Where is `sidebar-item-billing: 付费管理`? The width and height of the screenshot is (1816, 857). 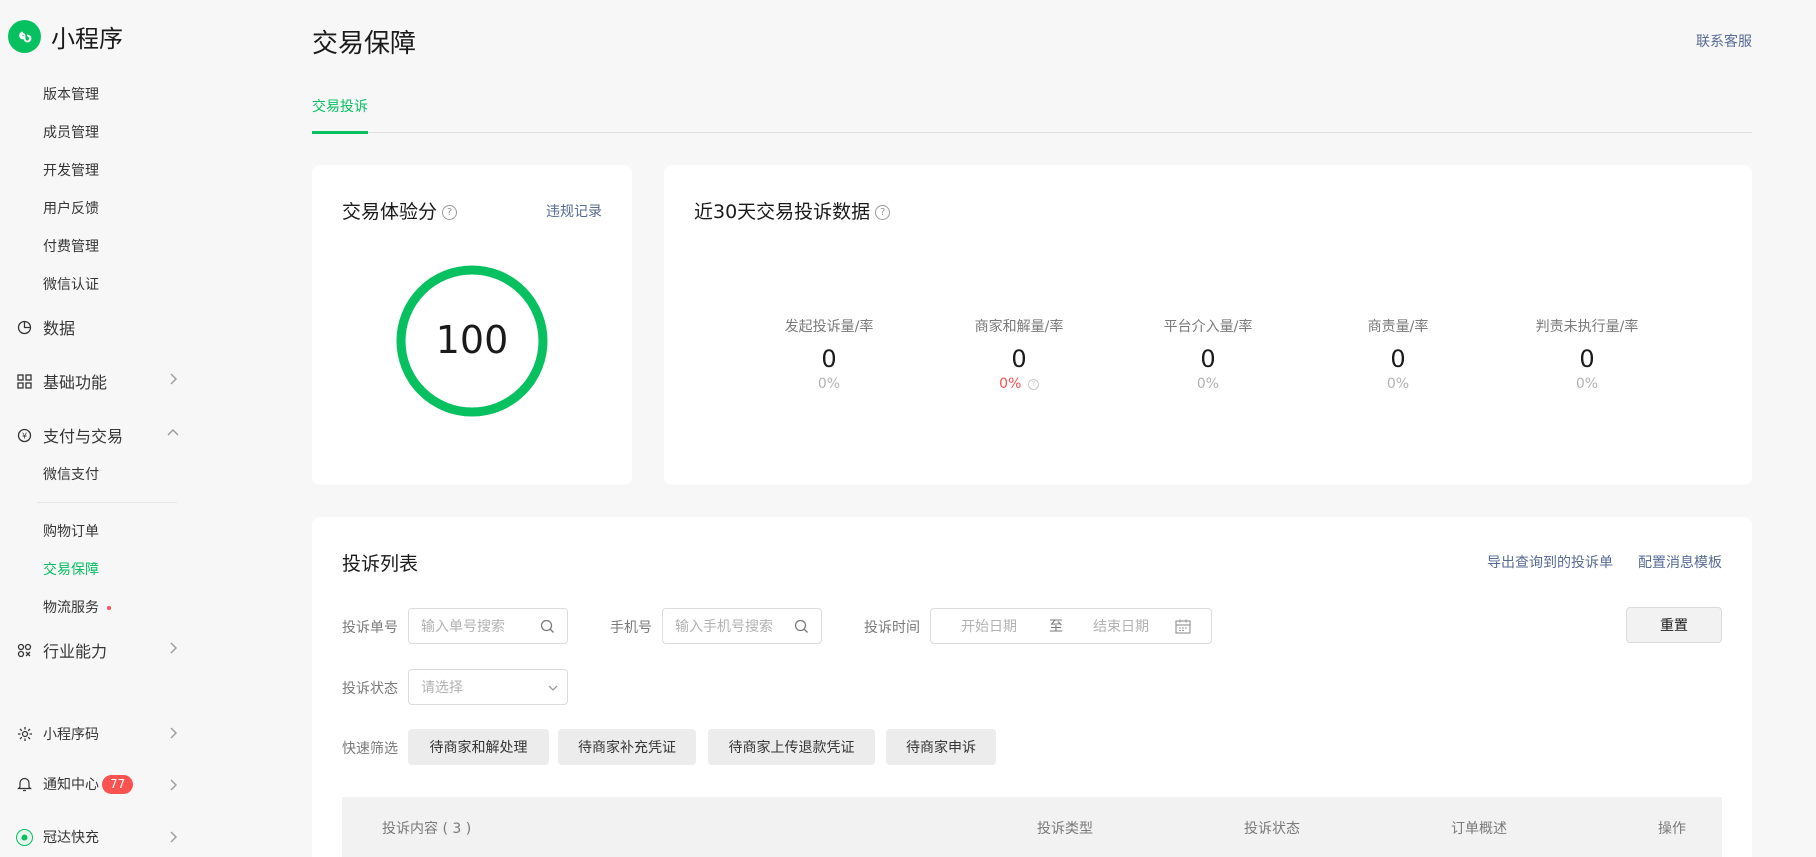 sidebar-item-billing: 付费管理 is located at coordinates (71, 246).